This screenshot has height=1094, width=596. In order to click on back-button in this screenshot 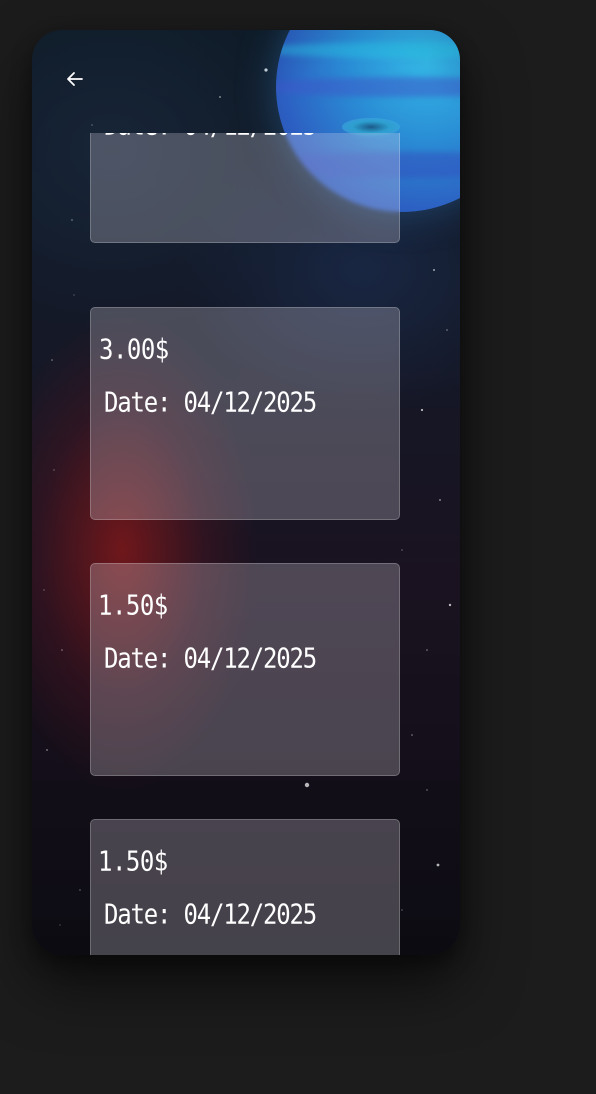, I will do `click(75, 79)`.